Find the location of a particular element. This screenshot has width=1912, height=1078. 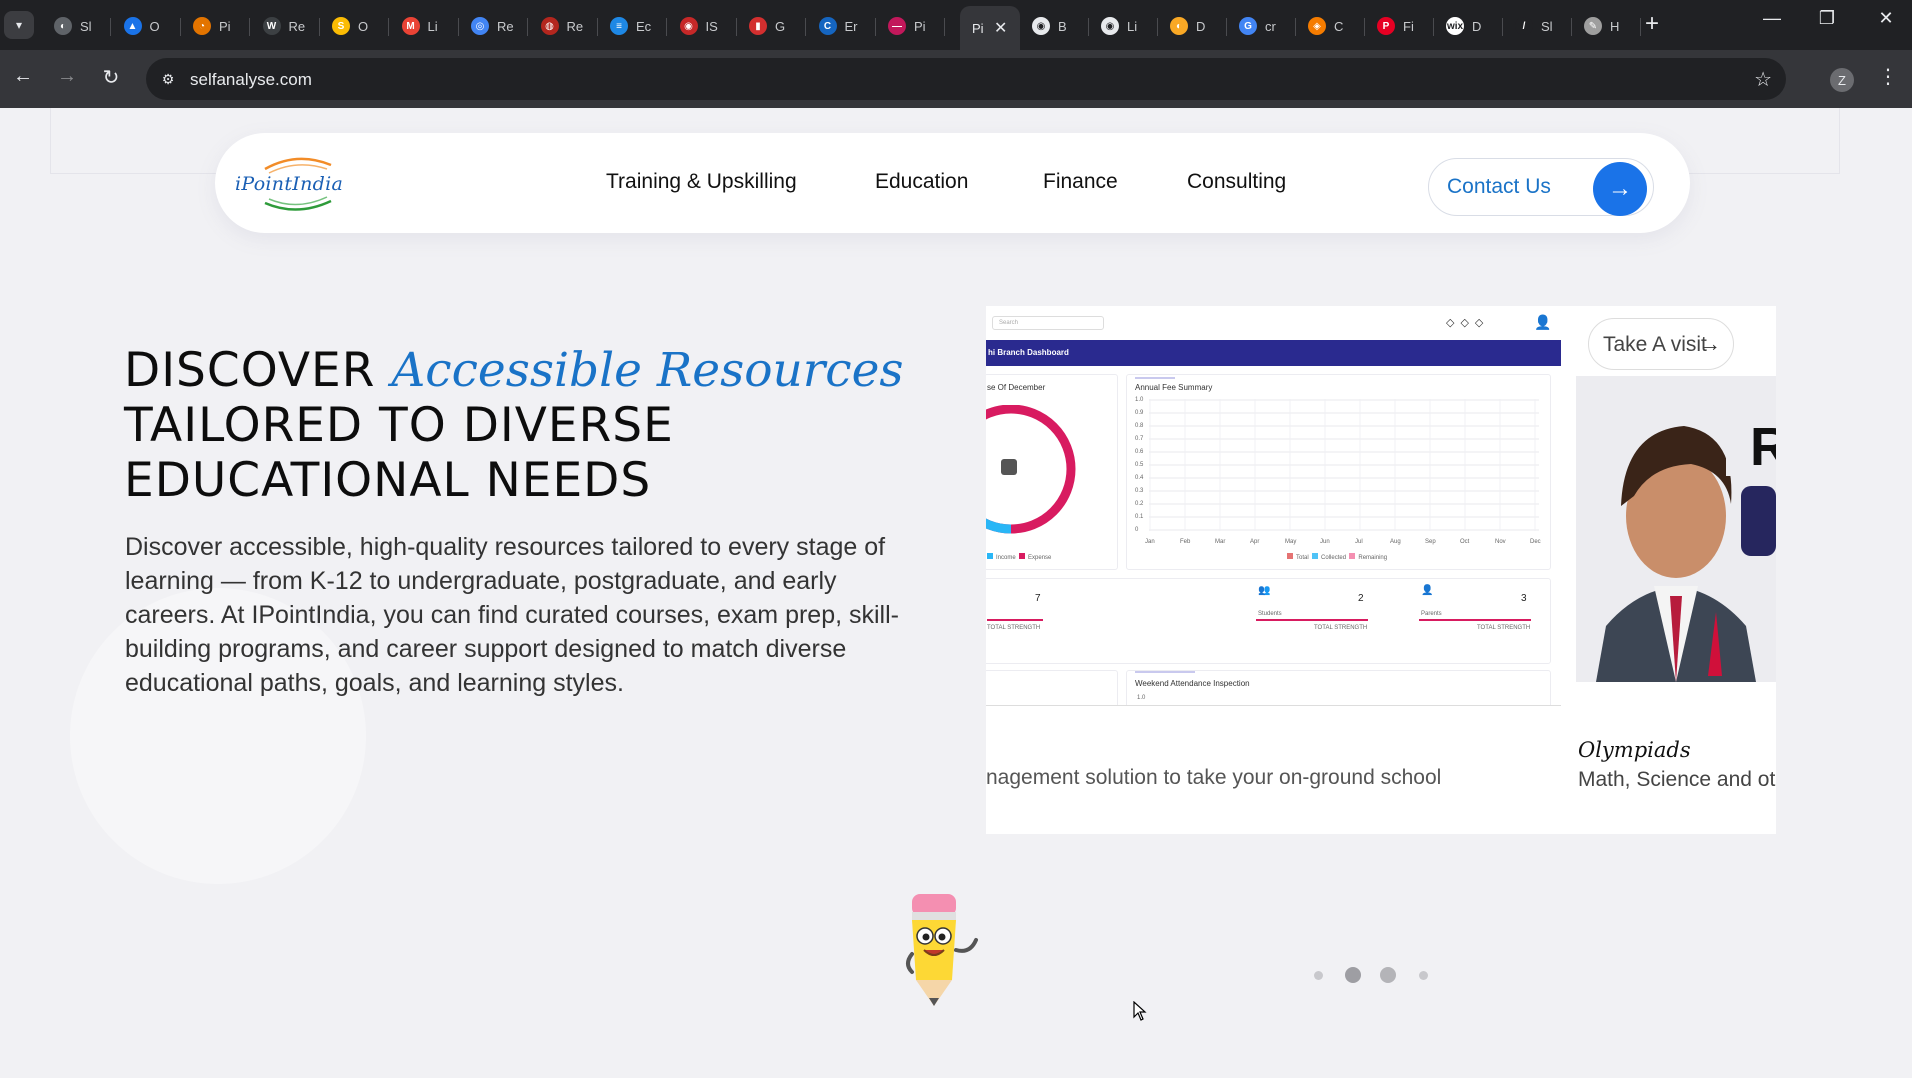

tab-label: Ec is located at coordinates (644, 26).